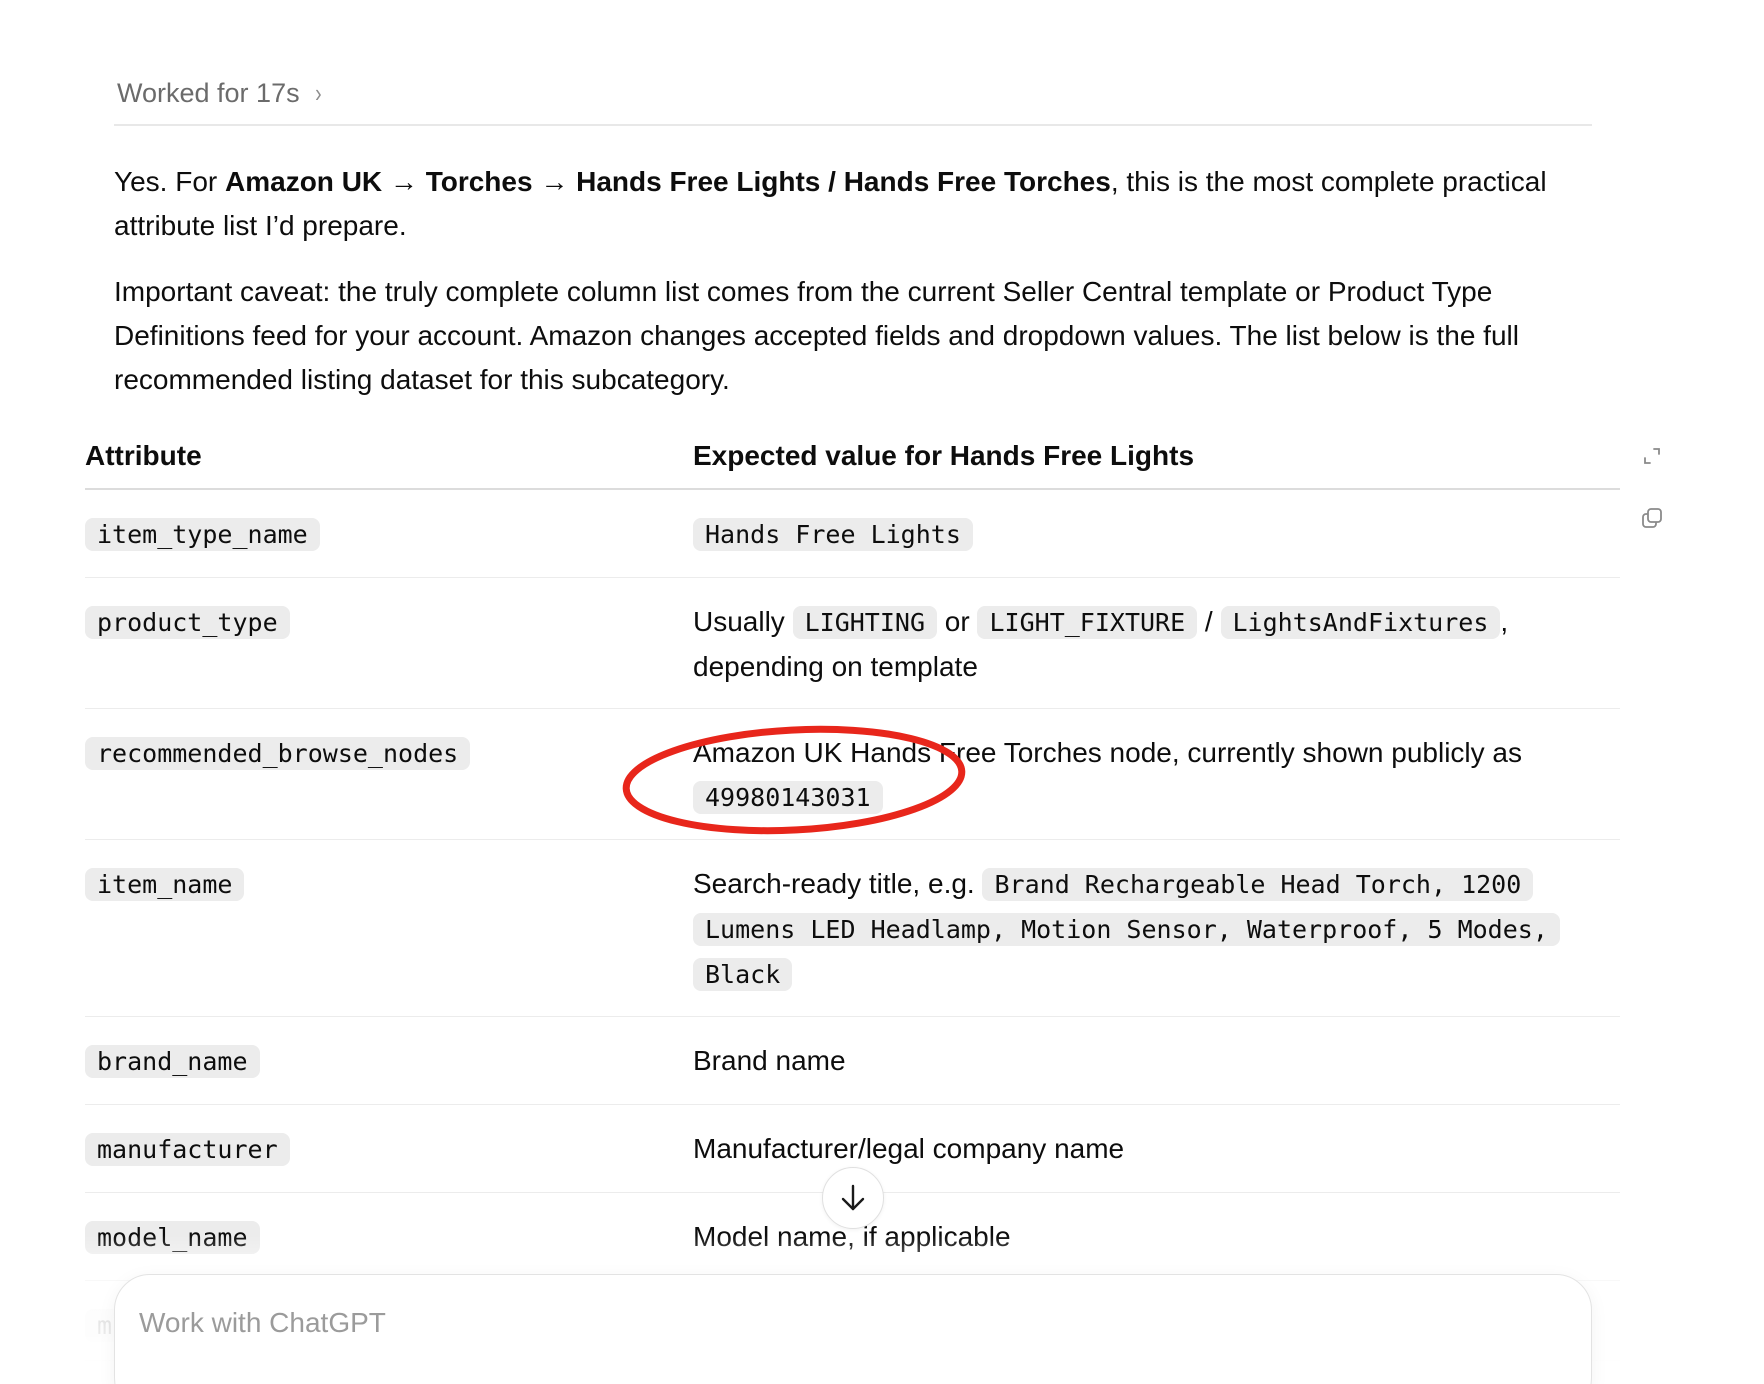 This screenshot has height=1384, width=1764. I want to click on value-code: LightsAndFixtures, so click(1360, 622).